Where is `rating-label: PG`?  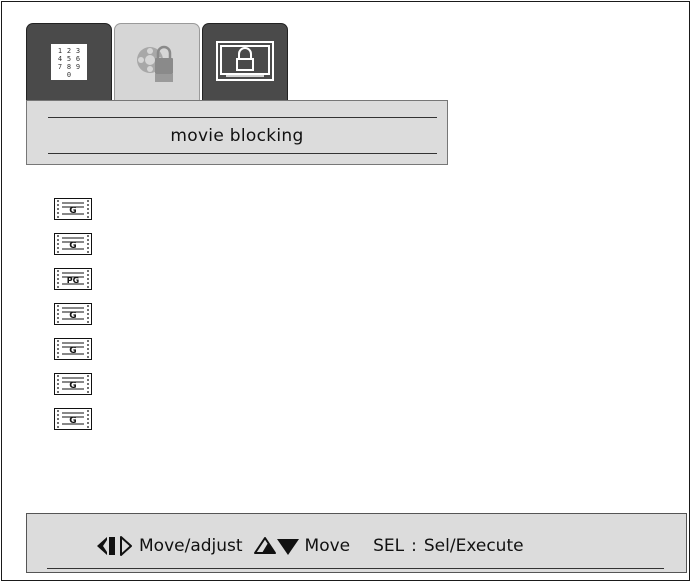 rating-label: PG is located at coordinates (73, 280).